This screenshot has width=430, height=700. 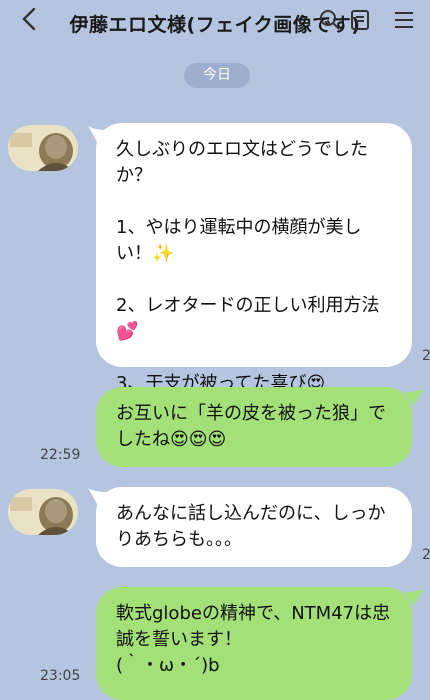 What do you see at coordinates (60, 676) in the screenshot?
I see `message-time: 23:05` at bounding box center [60, 676].